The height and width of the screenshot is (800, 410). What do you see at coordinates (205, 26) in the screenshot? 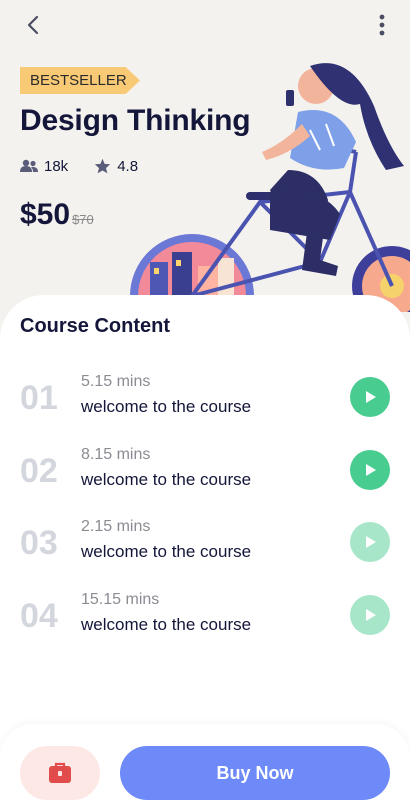
I see `top-bar` at bounding box center [205, 26].